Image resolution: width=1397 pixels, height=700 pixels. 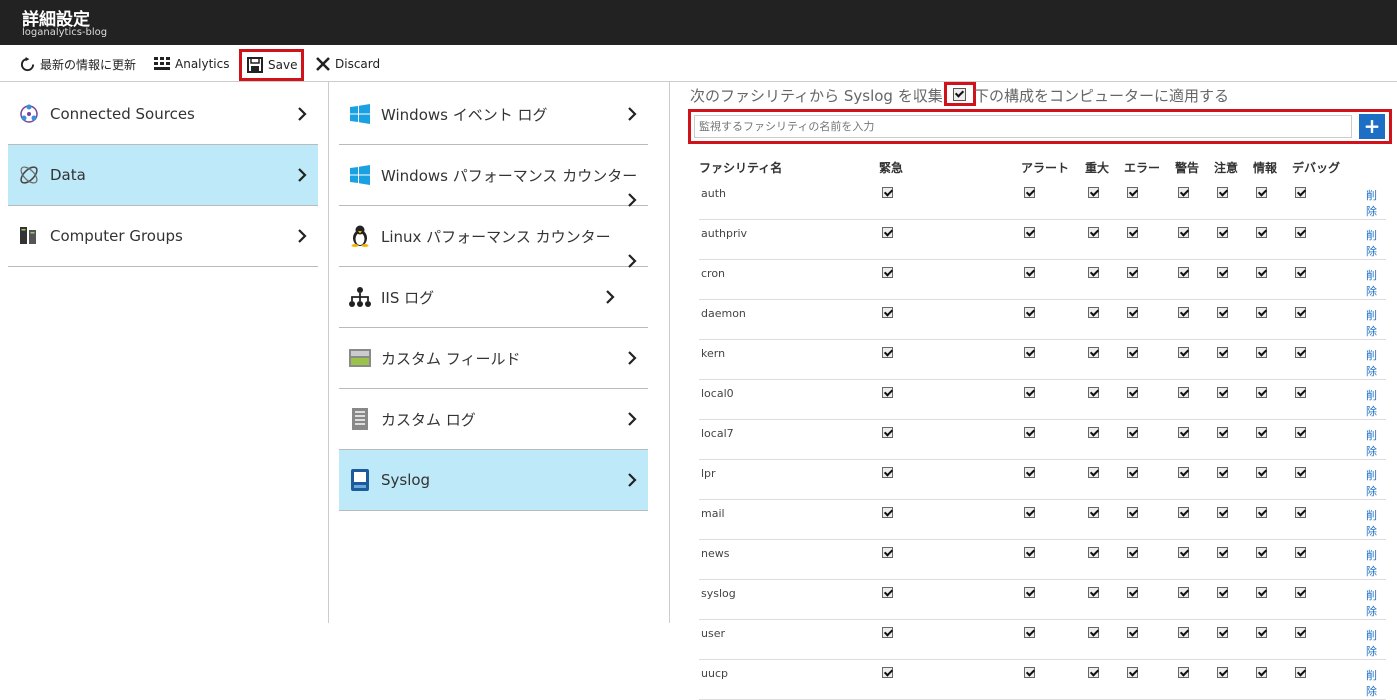 What do you see at coordinates (271, 65) in the screenshot?
I see `save-button: Save` at bounding box center [271, 65].